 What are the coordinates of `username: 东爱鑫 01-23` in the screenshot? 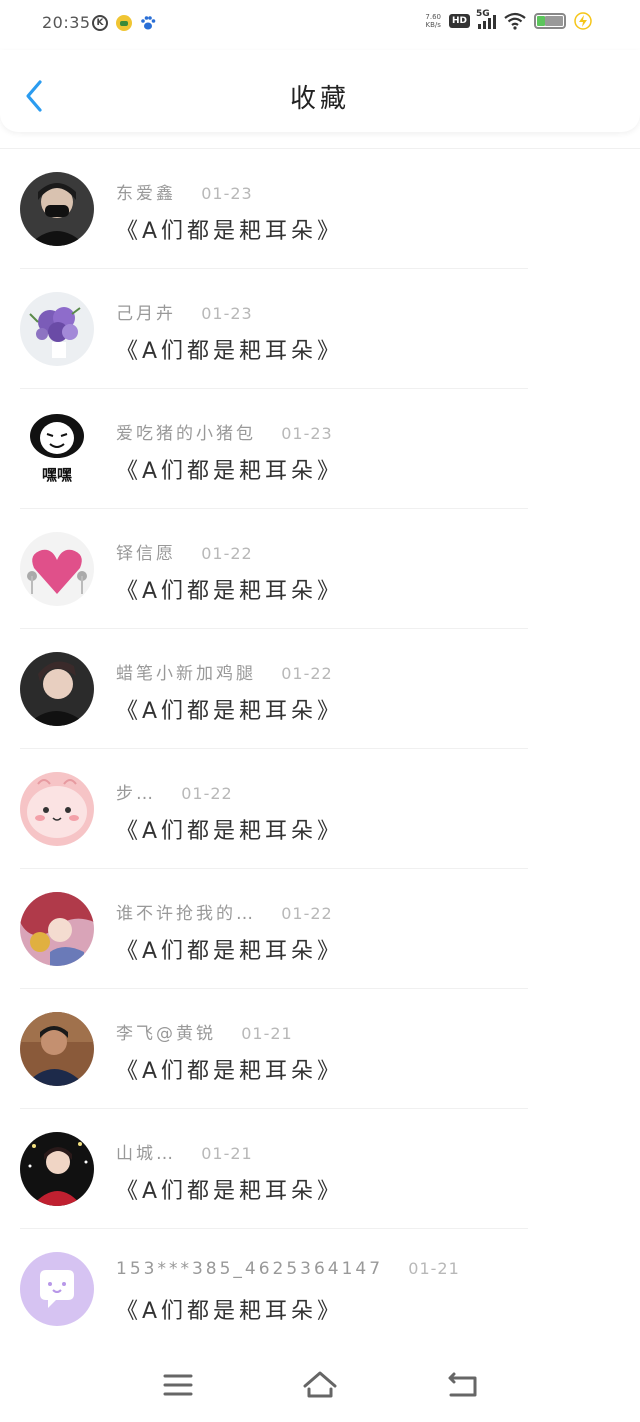 It's located at (184, 191).